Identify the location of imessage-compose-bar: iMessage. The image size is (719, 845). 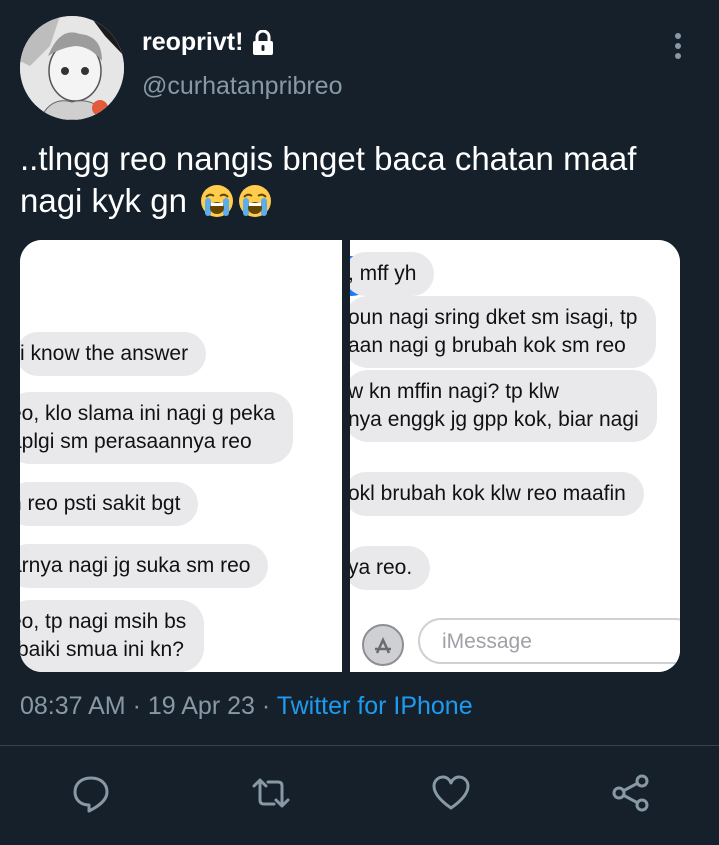
(515, 641).